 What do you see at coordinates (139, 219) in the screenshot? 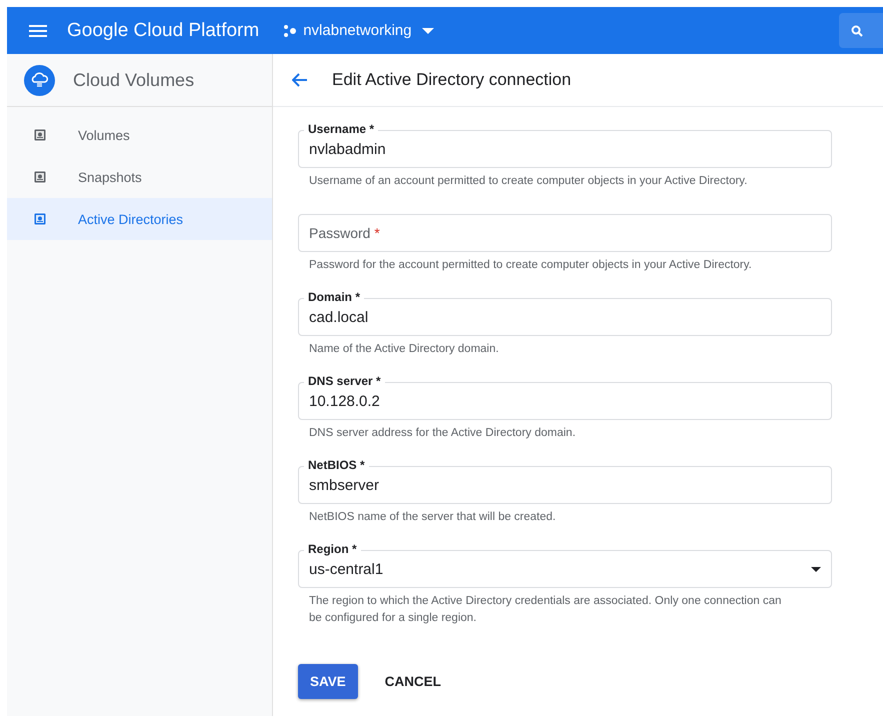
I see `sidebar-item: Active Directories` at bounding box center [139, 219].